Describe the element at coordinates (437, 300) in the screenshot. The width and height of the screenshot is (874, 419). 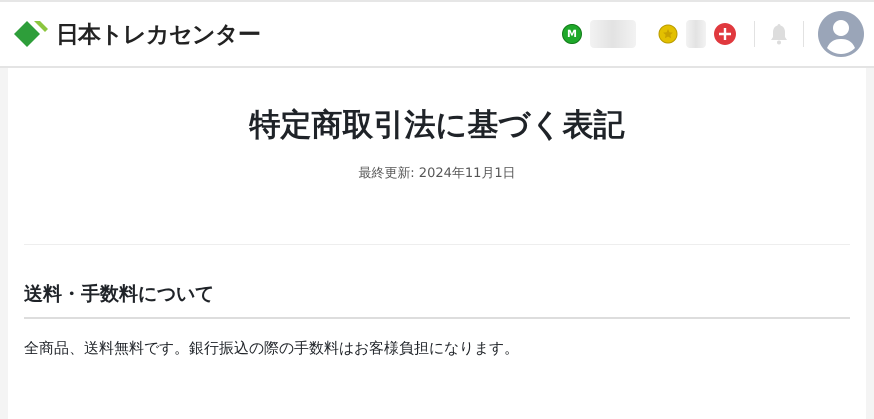
I see `section-heading: 送料・手数料について` at that location.